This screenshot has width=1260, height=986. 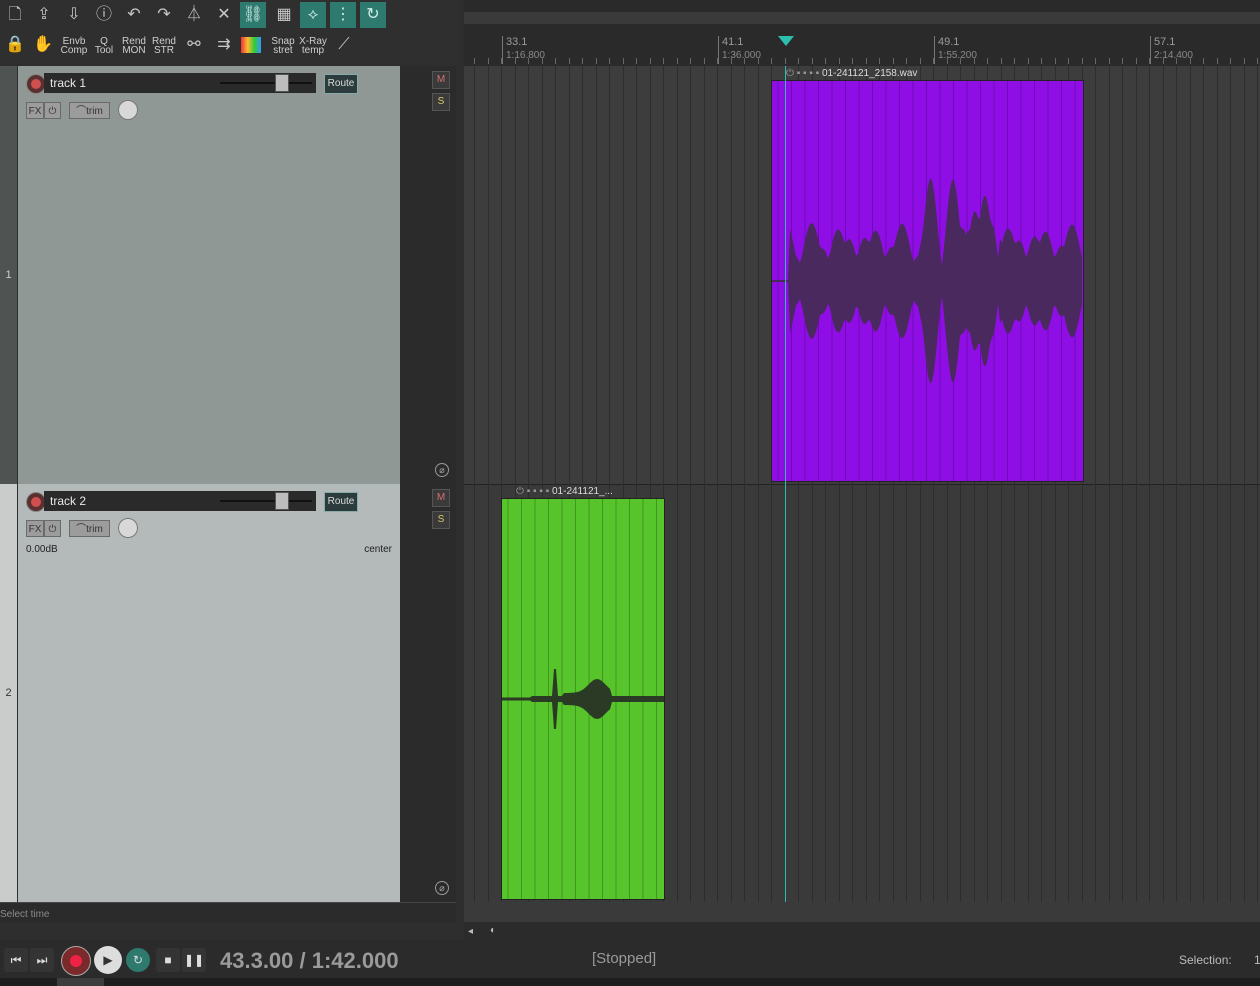 I want to click on track-control-body: track 1 Route FX ⏻ ⌒trim, so click(x=209, y=275).